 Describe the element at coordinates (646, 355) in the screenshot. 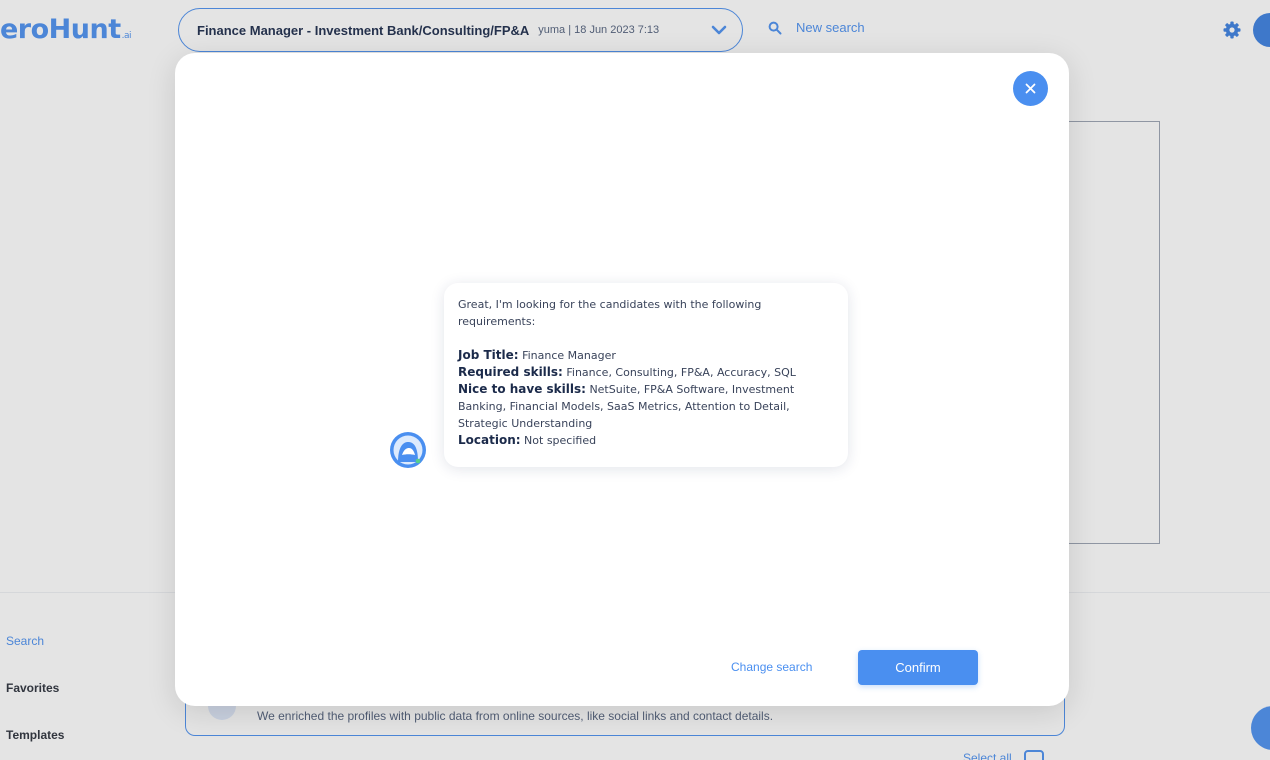

I see `requirement-job-title: Job Title: Finance Manager` at that location.